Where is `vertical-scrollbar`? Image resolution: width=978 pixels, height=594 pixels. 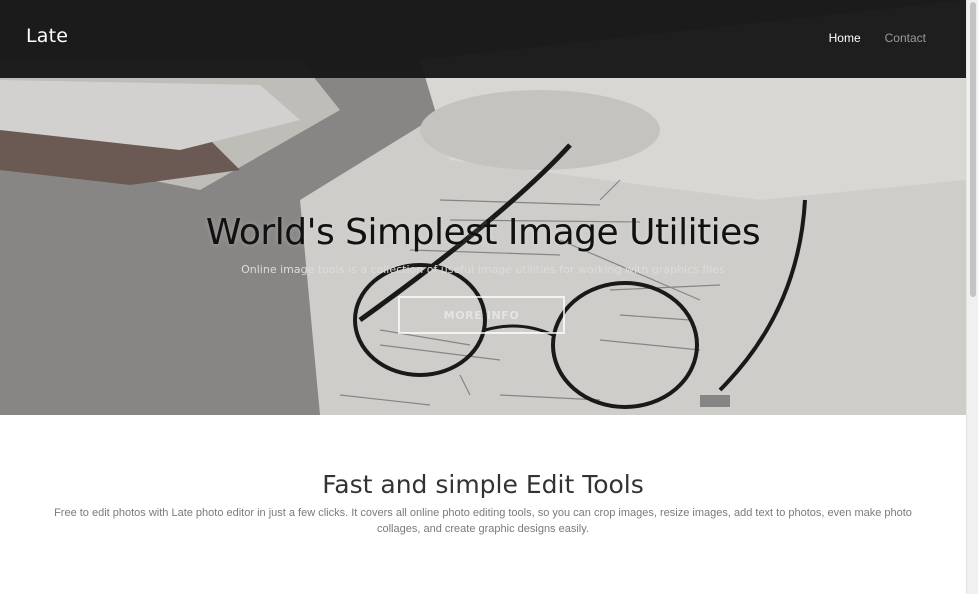 vertical-scrollbar is located at coordinates (972, 297).